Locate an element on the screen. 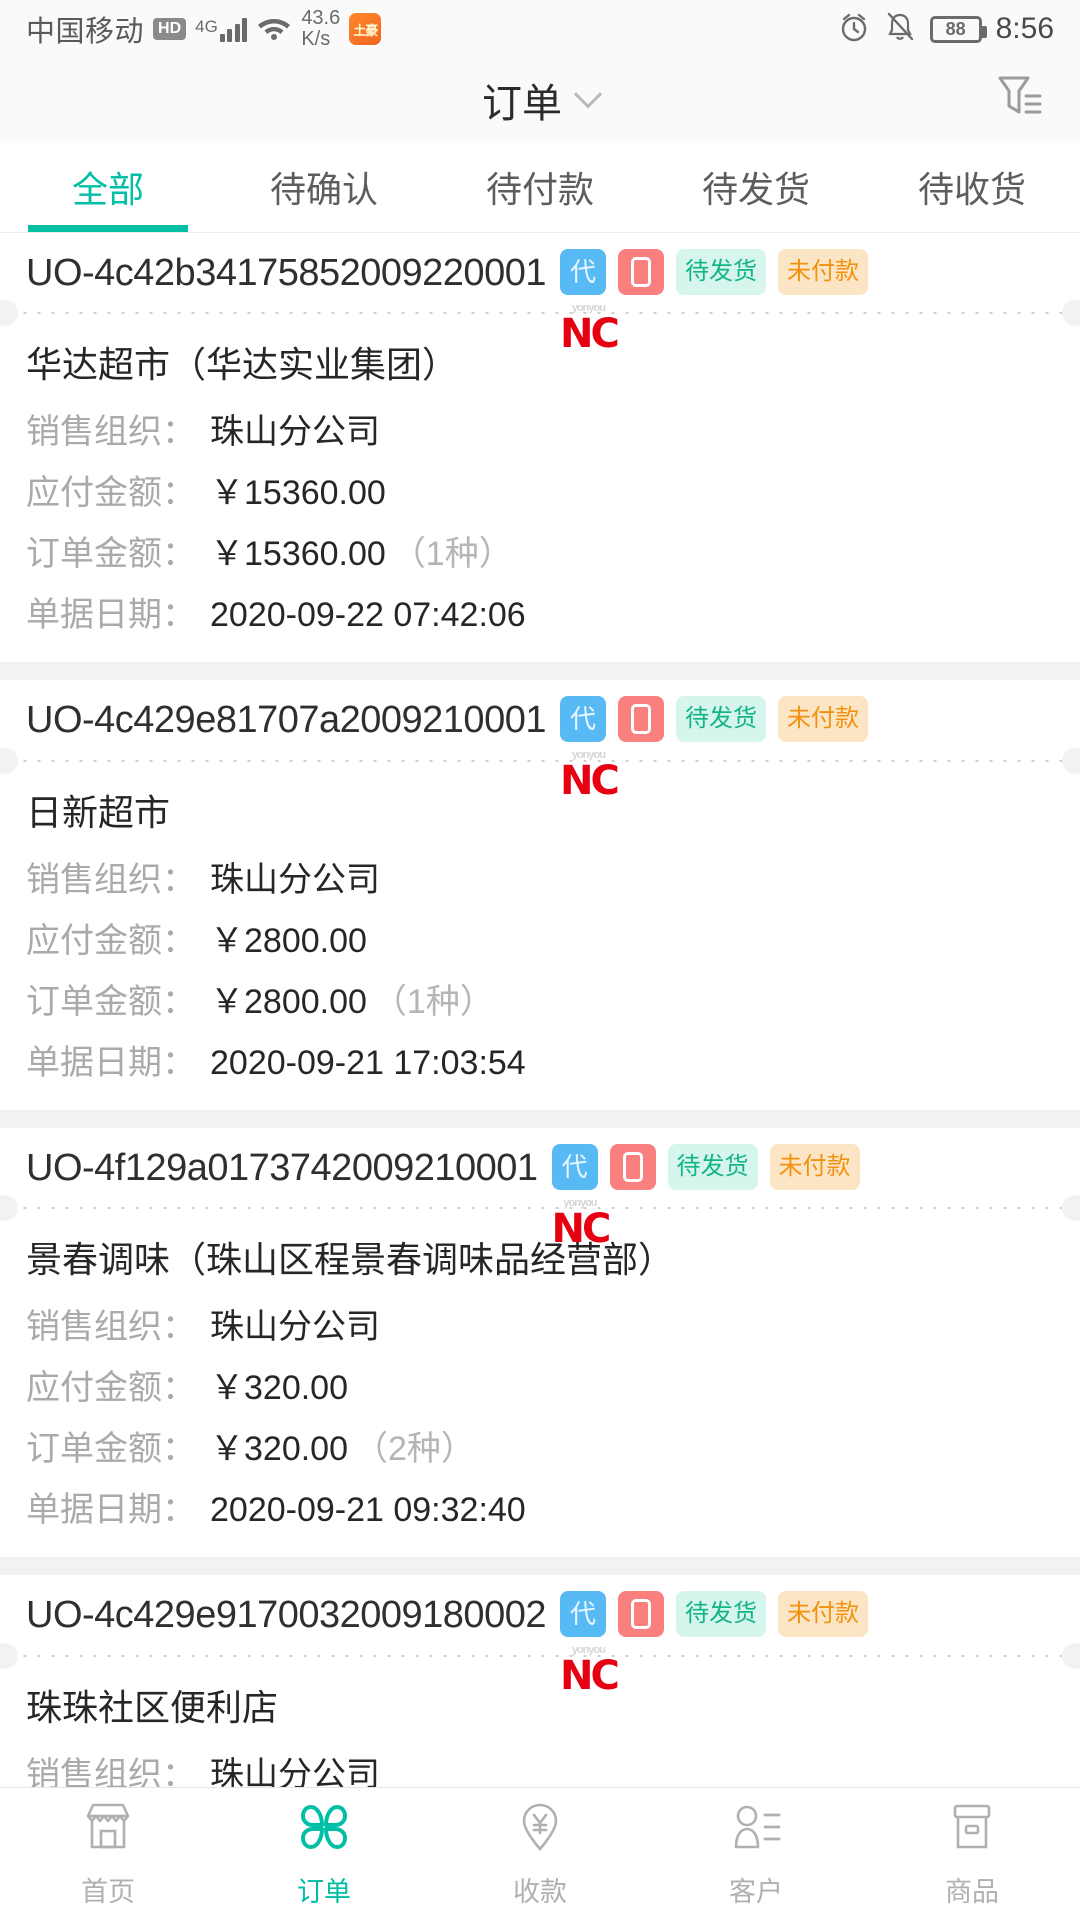  doc-date-row: 单据日期： 2020-09-21 17:03:54 is located at coordinates (540, 1059).